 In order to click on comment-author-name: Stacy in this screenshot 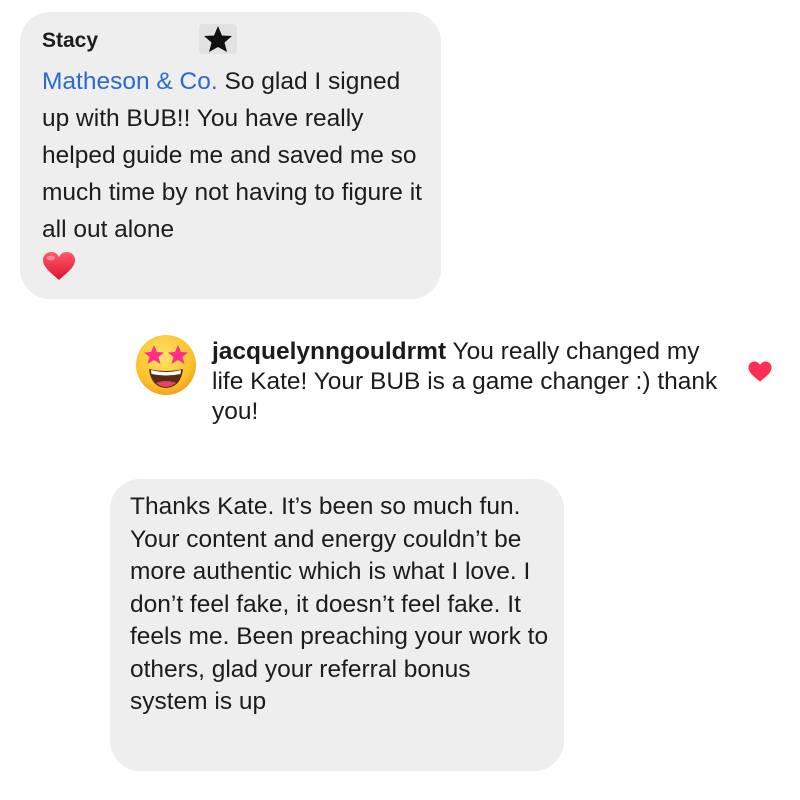, I will do `click(70, 41)`.